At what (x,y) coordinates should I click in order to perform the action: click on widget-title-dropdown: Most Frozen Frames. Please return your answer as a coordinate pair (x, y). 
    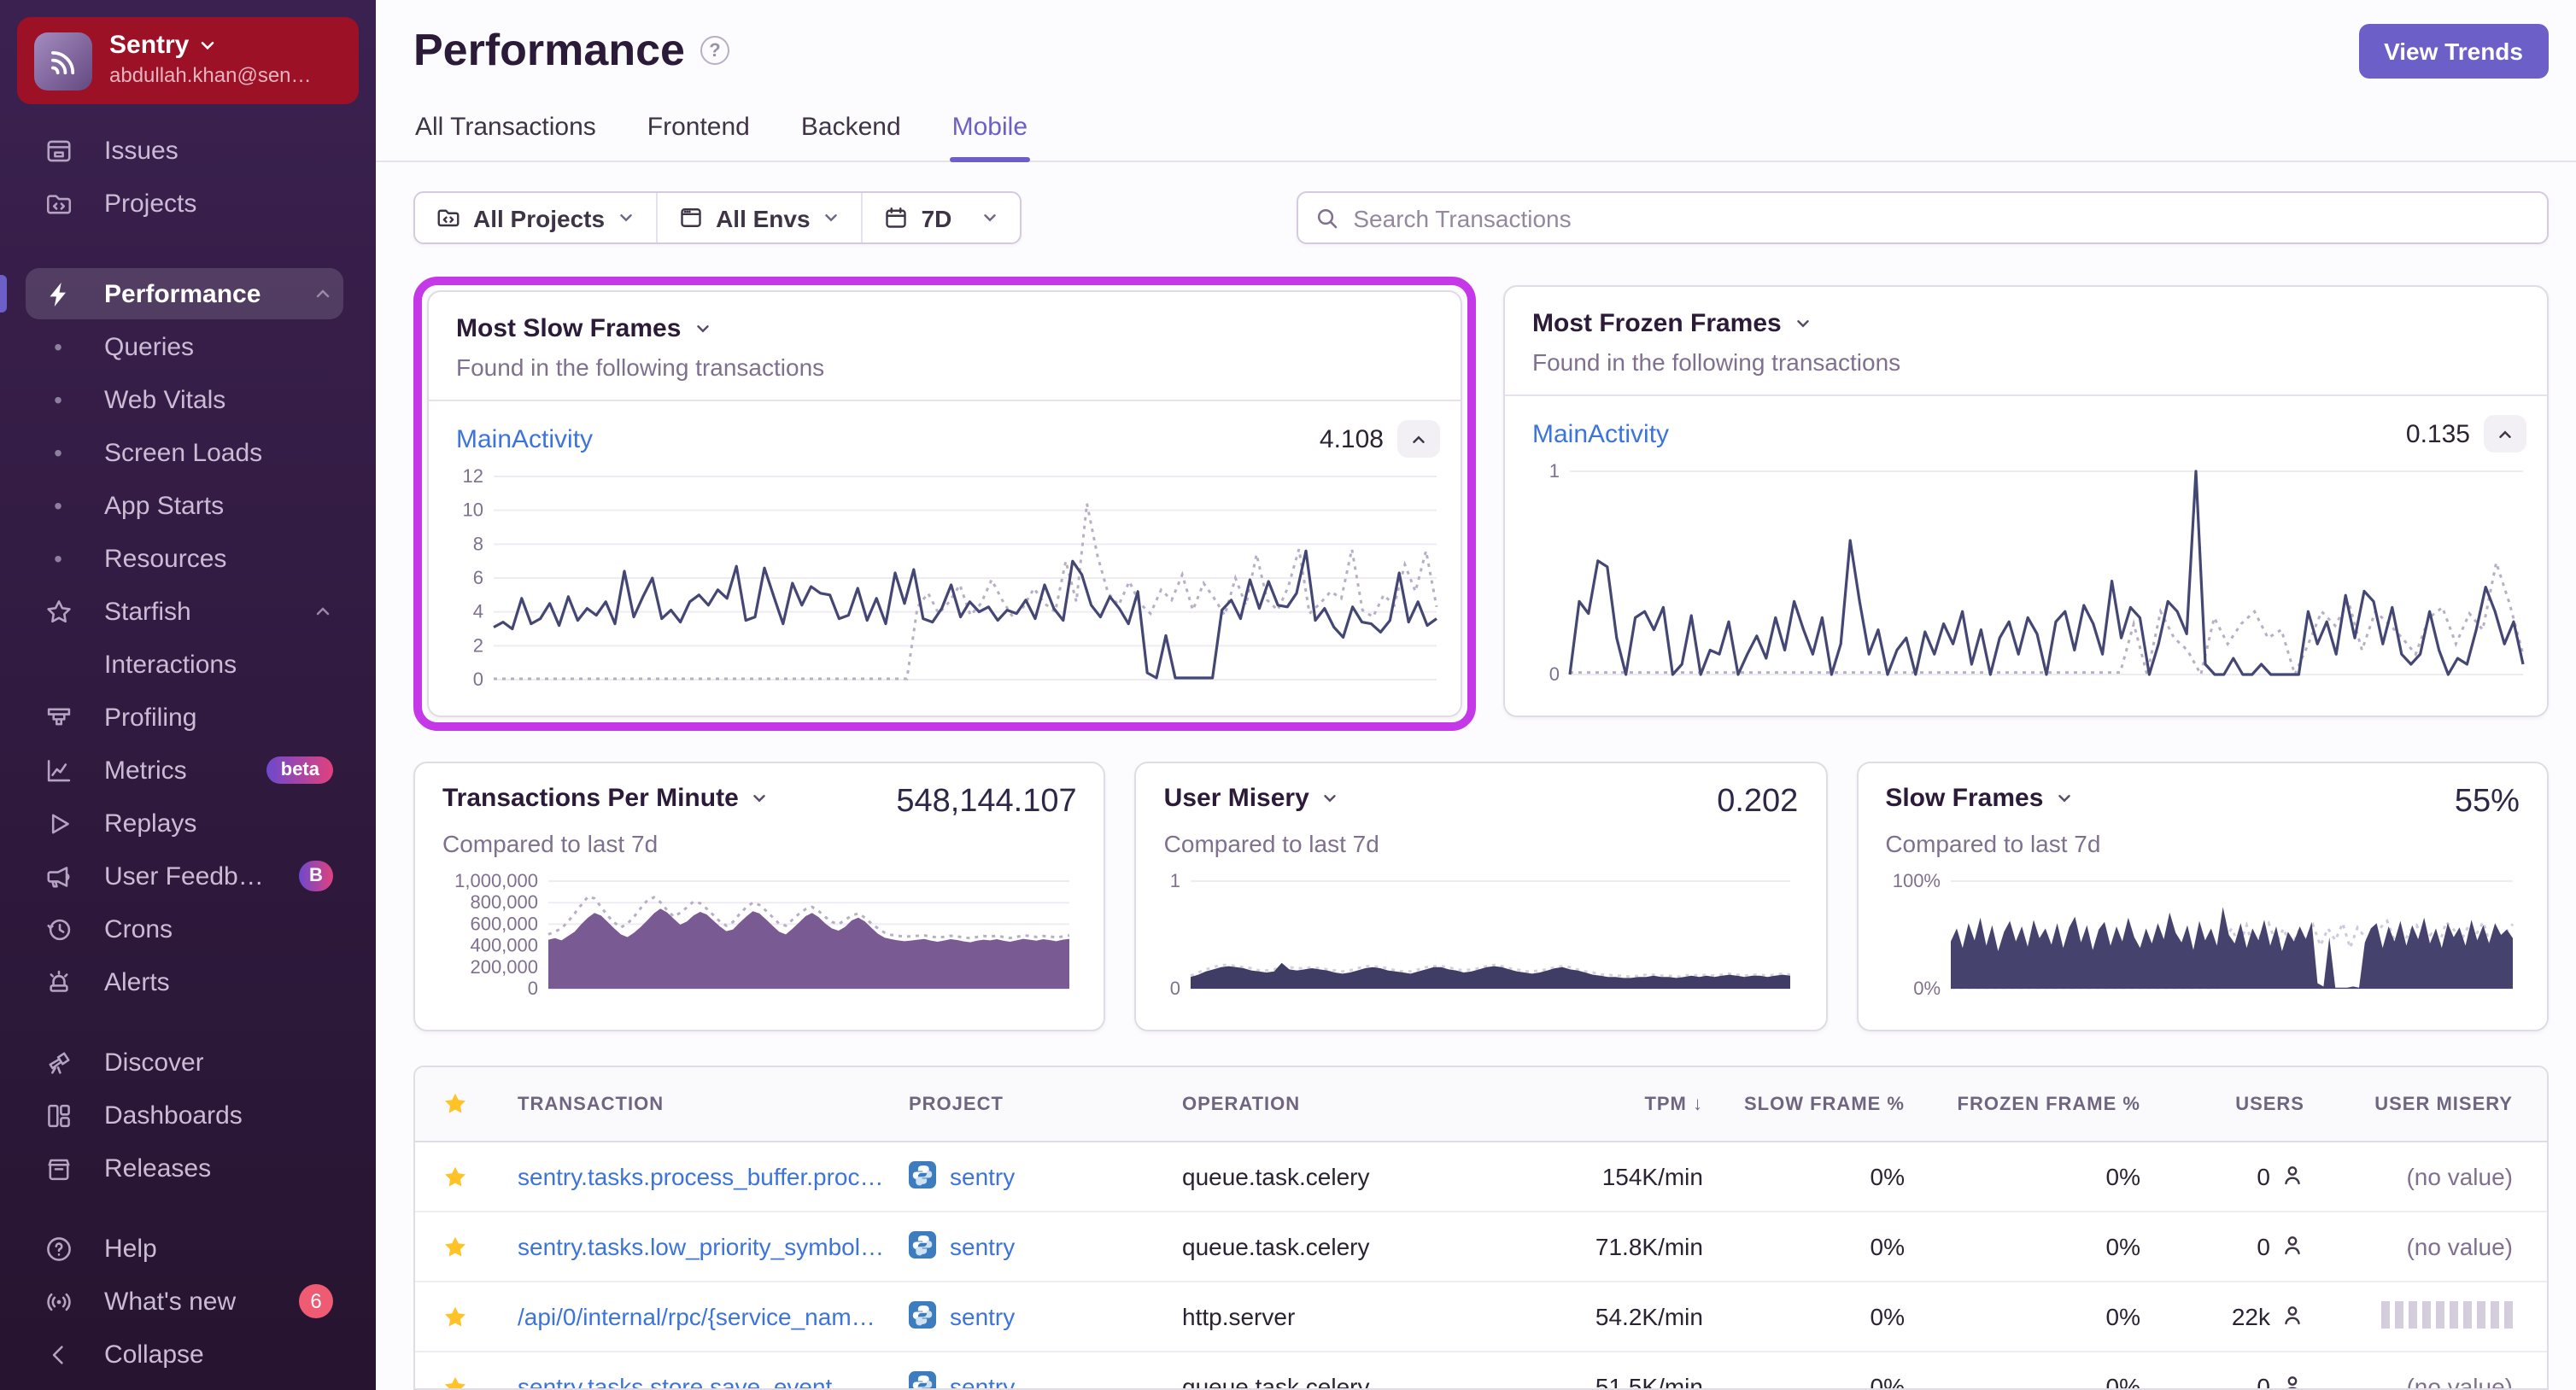
    Looking at the image, I should click on (2026, 323).